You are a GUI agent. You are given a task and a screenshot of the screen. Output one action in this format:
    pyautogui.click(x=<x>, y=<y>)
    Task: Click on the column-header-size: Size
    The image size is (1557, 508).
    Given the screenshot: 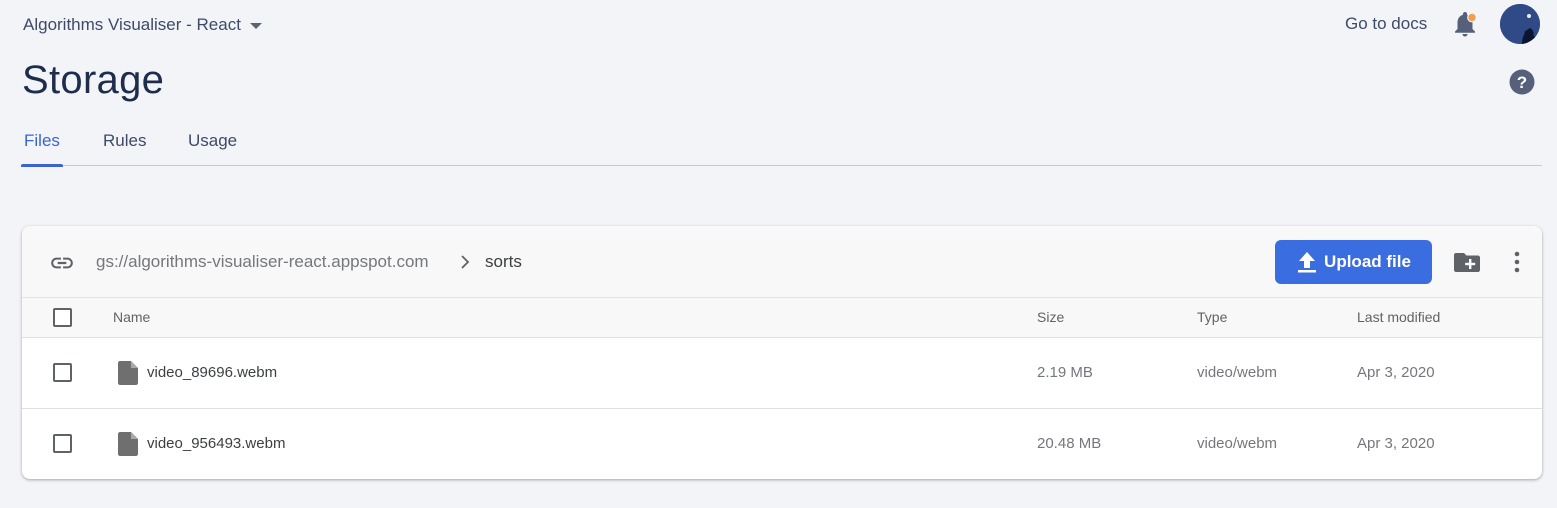 What is the action you would take?
    pyautogui.click(x=1050, y=317)
    